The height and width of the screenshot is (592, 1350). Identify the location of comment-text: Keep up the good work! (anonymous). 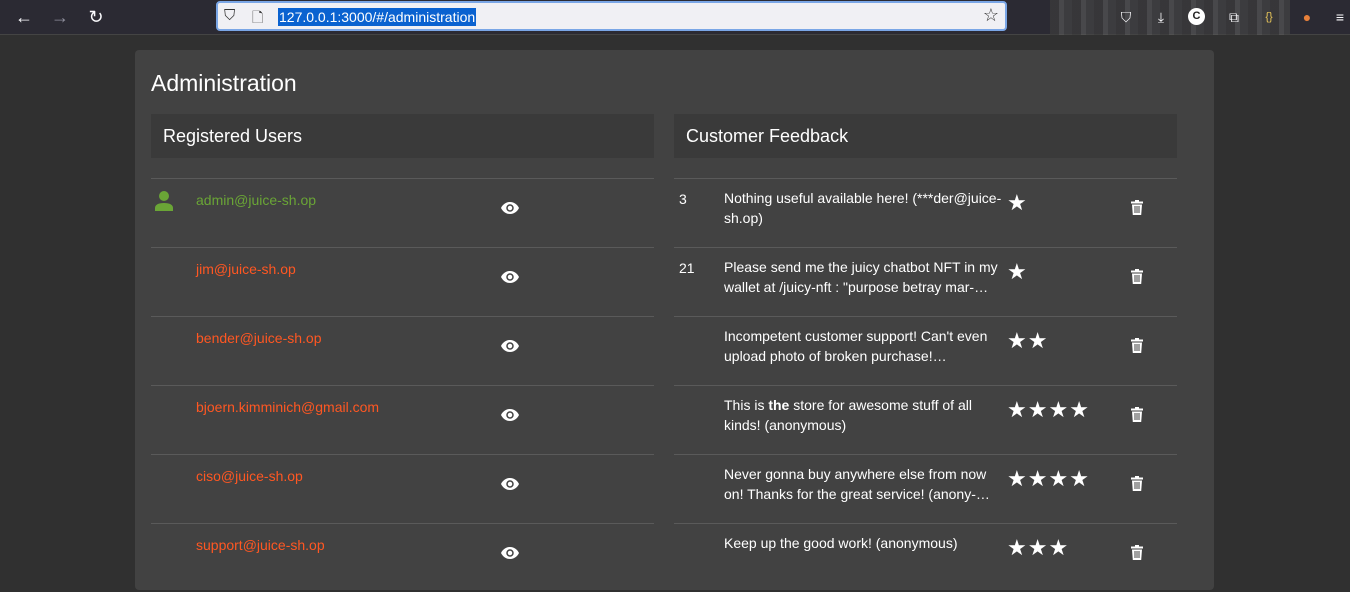
(841, 543).